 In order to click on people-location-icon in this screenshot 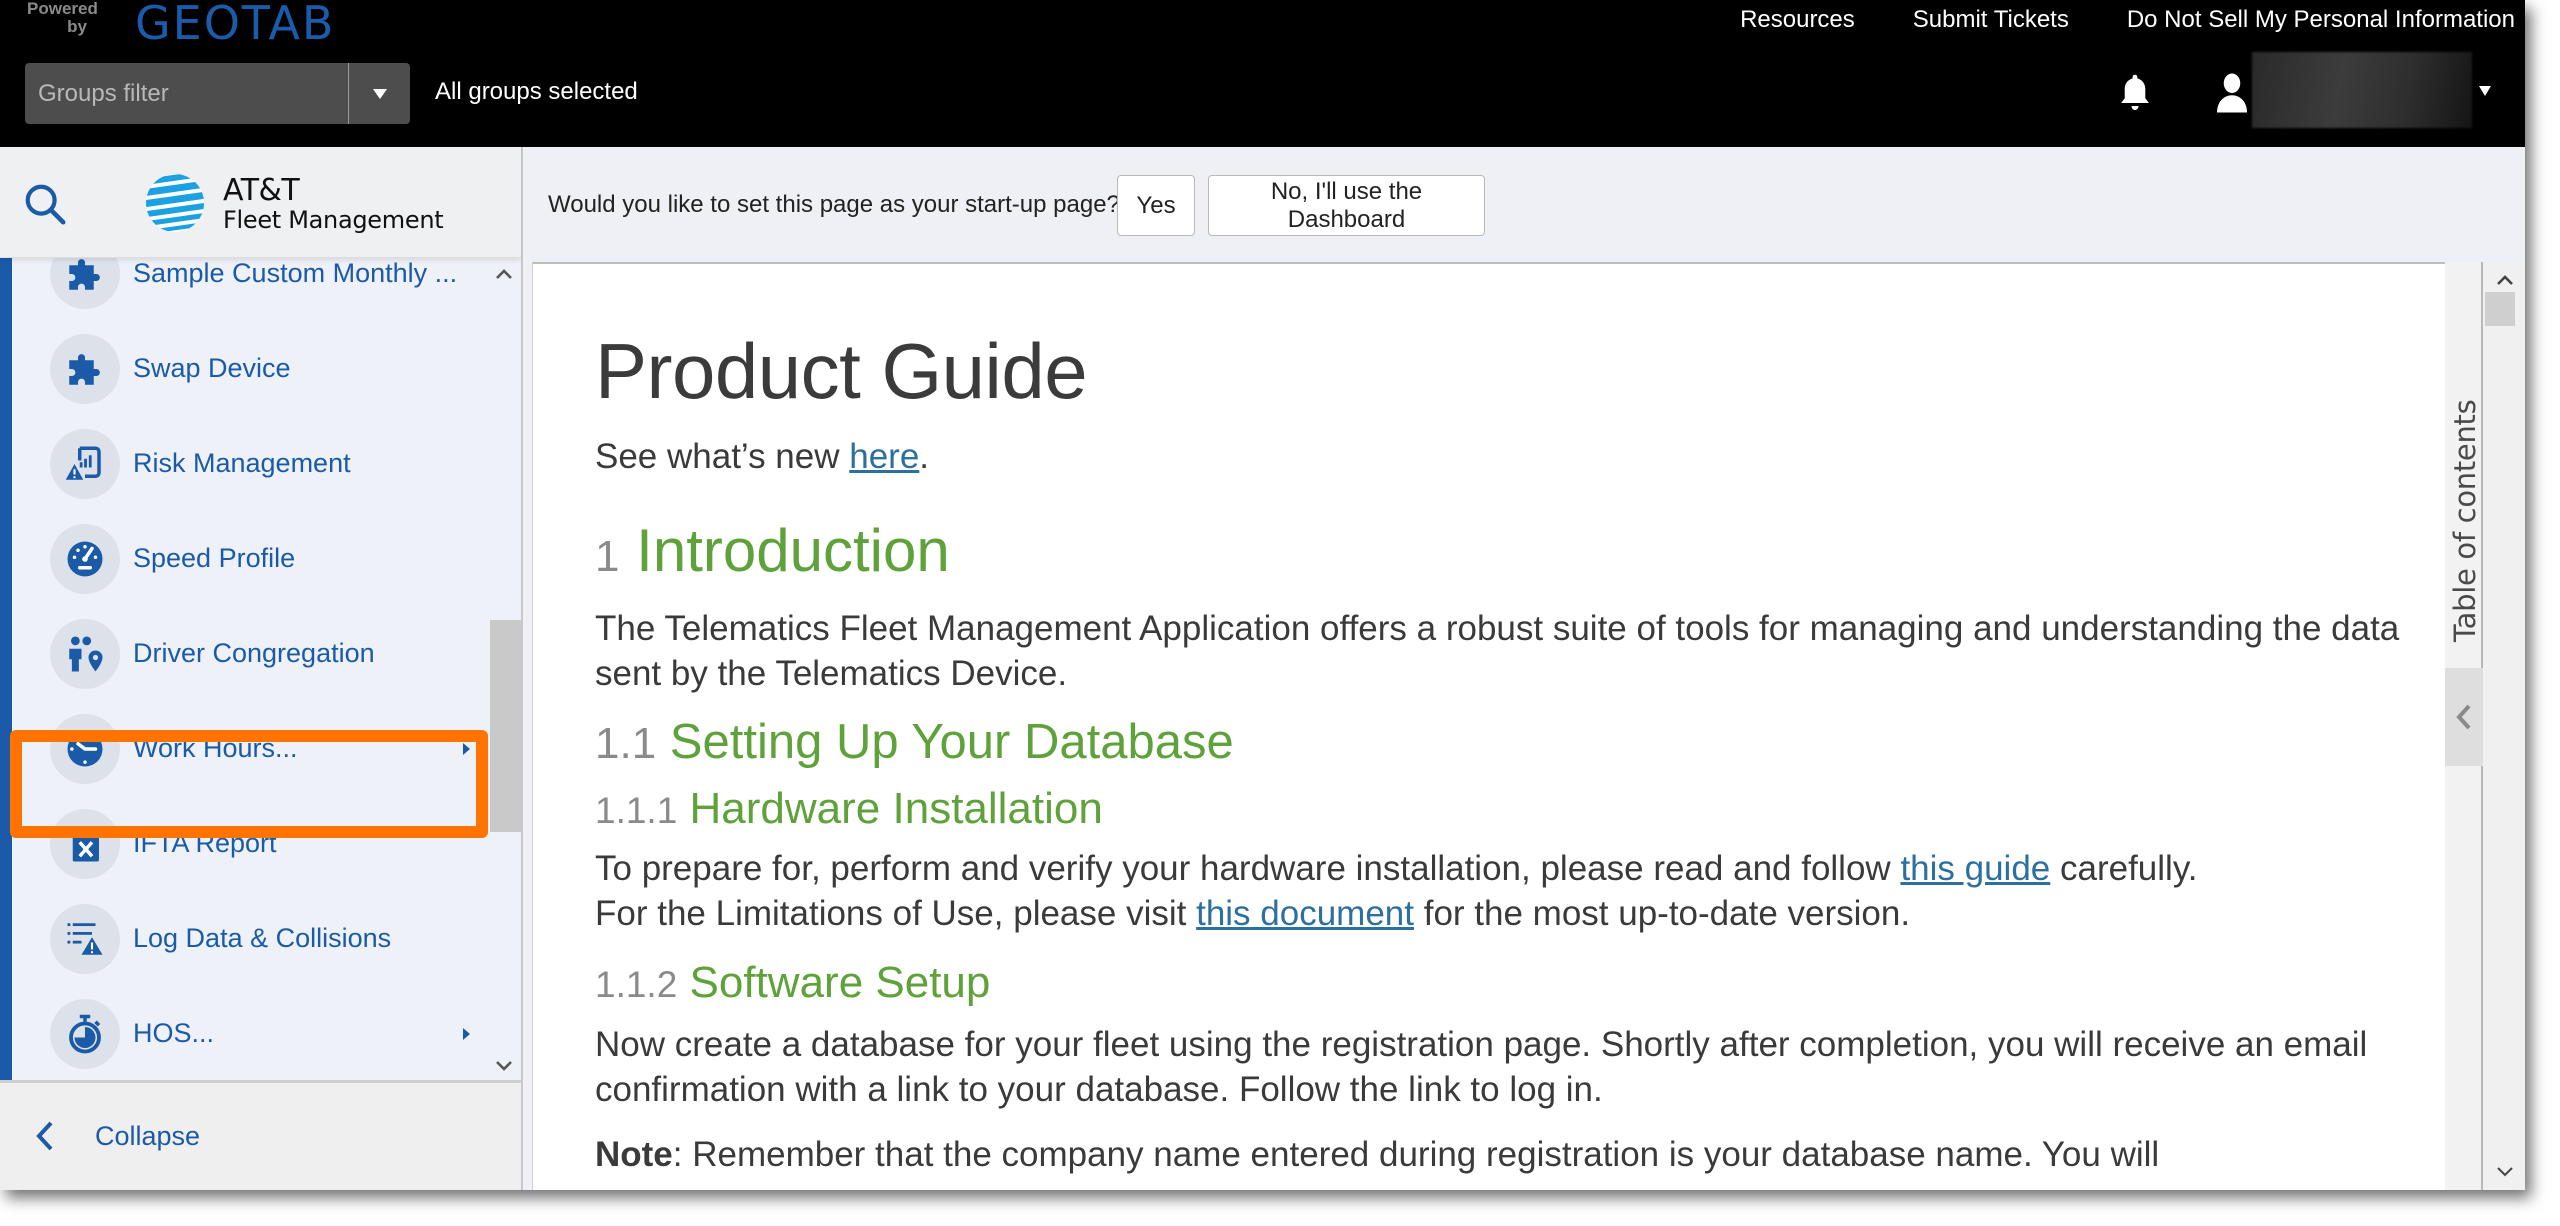, I will do `click(86, 653)`.